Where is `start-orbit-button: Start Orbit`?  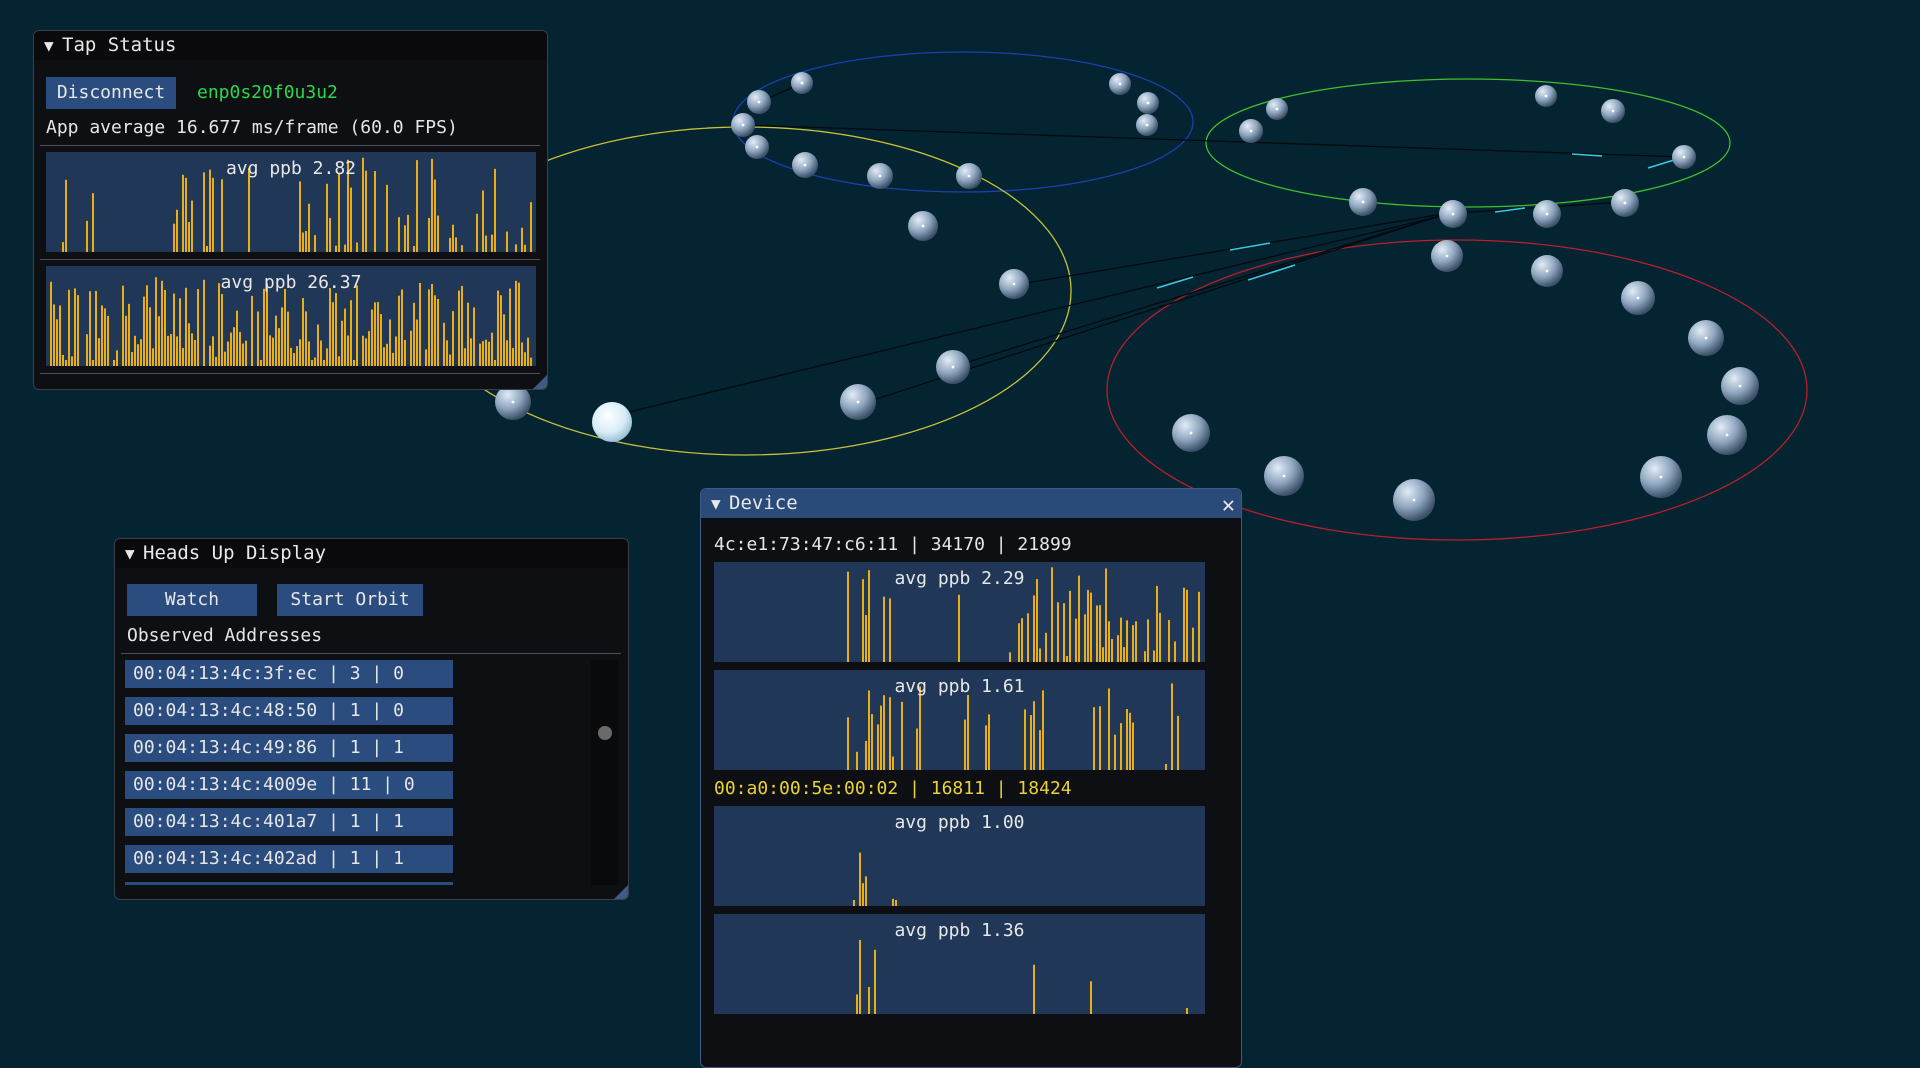 start-orbit-button: Start Orbit is located at coordinates (350, 600).